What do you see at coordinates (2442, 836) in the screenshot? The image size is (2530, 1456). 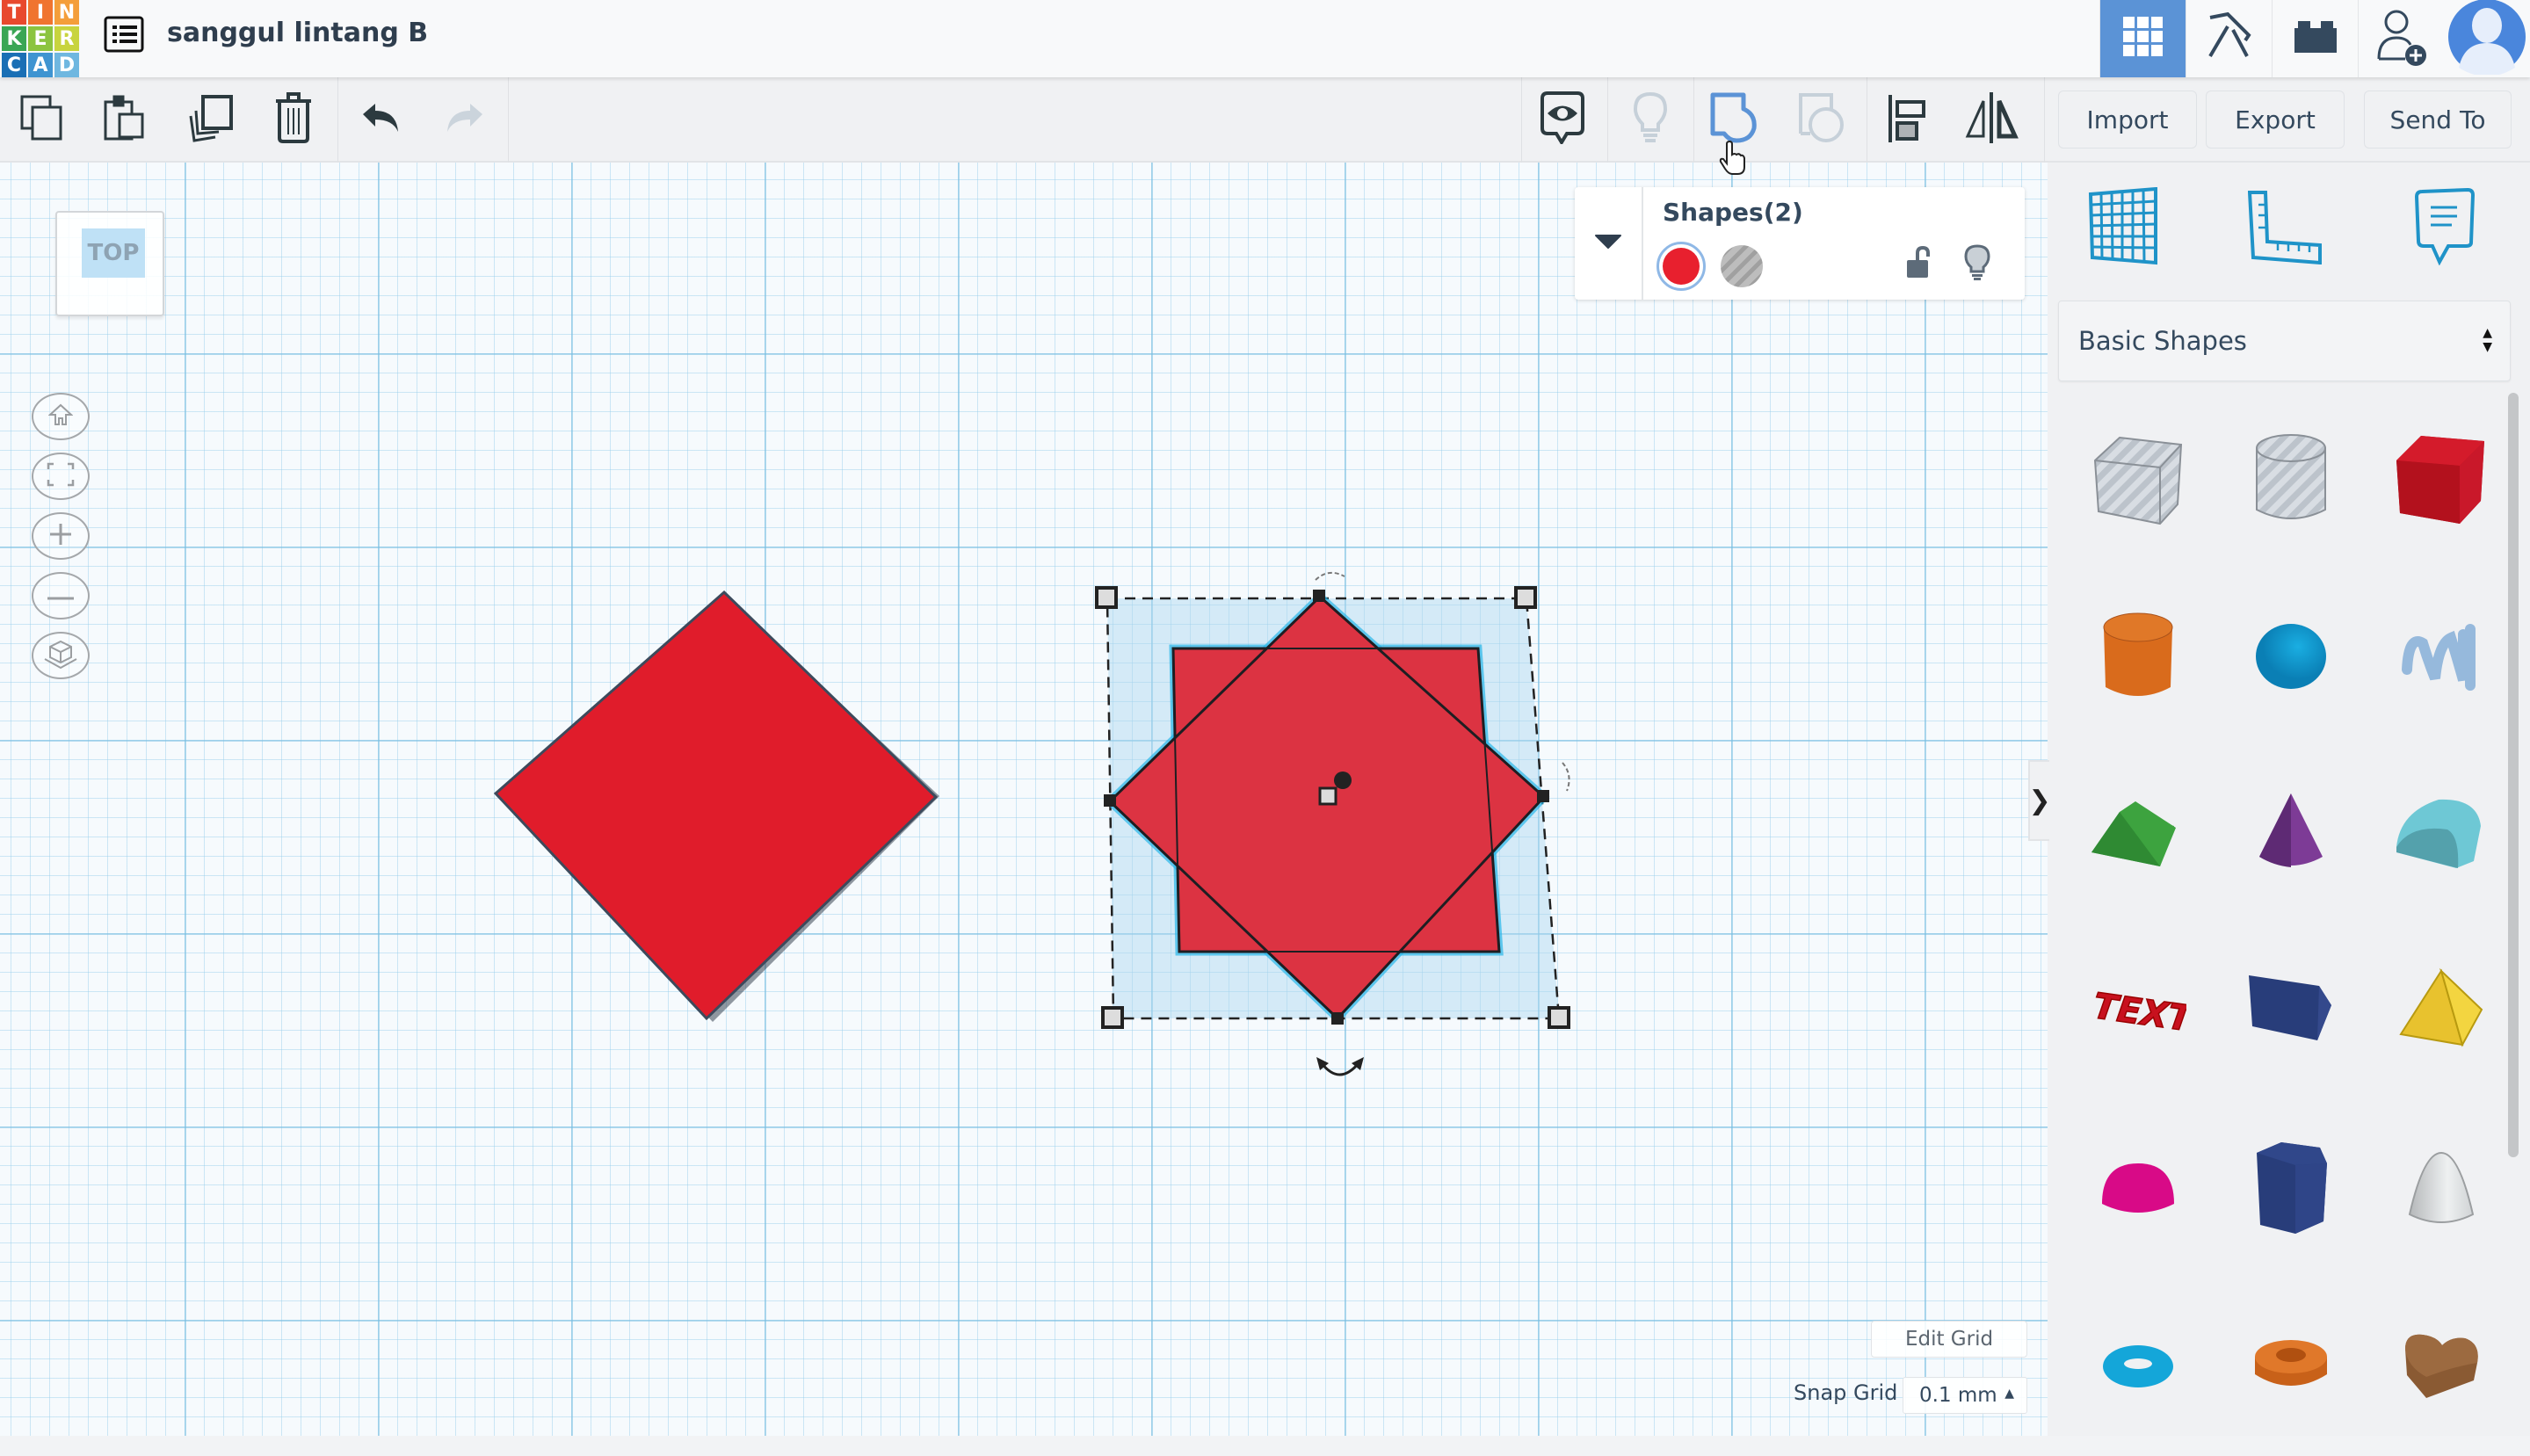 I see `shape-item-round-roof` at bounding box center [2442, 836].